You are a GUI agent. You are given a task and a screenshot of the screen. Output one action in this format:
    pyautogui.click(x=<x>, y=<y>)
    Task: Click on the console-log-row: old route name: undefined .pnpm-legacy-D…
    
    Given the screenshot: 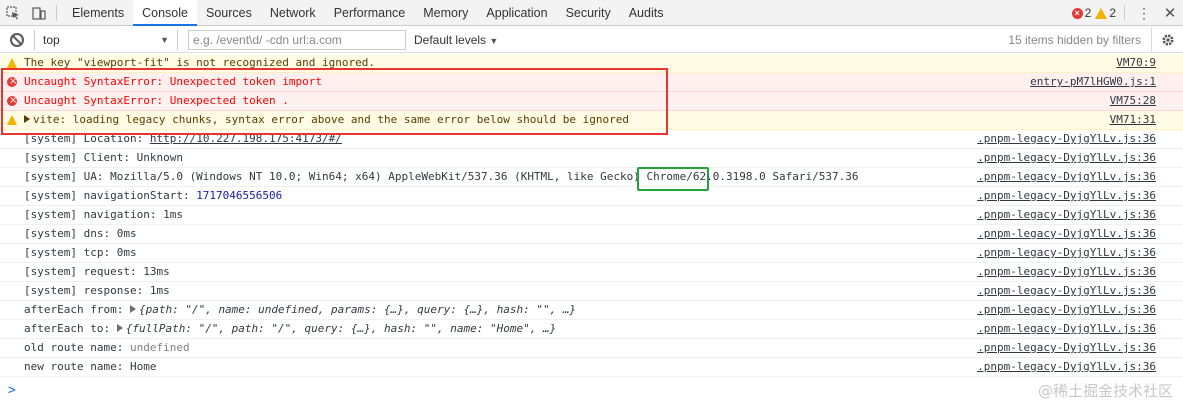 What is the action you would take?
    pyautogui.click(x=591, y=348)
    